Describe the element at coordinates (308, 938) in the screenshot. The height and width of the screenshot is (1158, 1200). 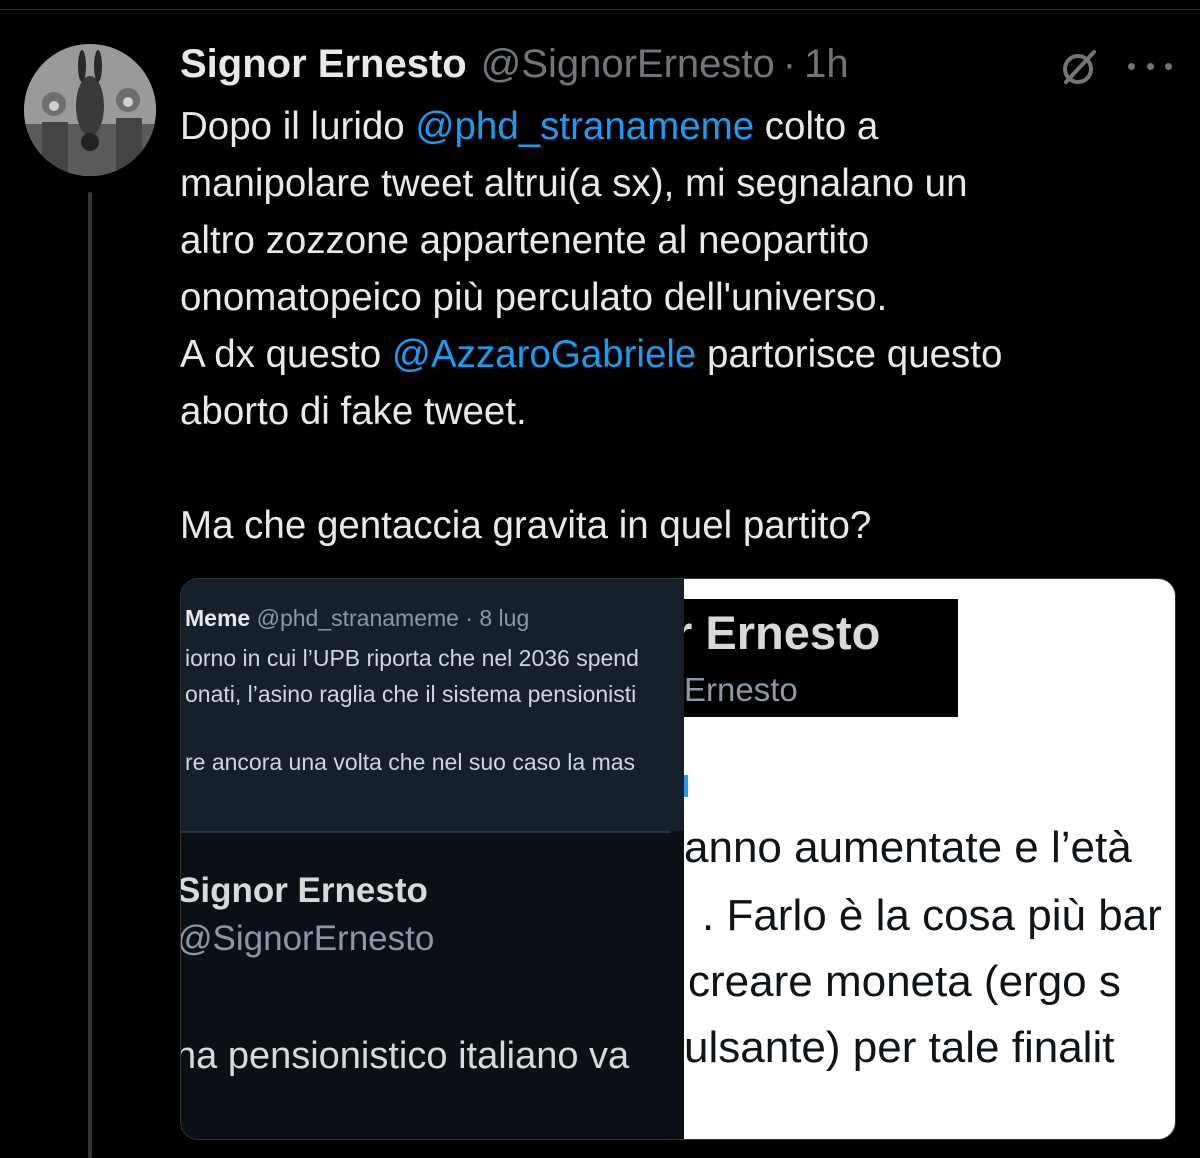
I see `screenshot-quoted-handle: @SignorErnesto` at that location.